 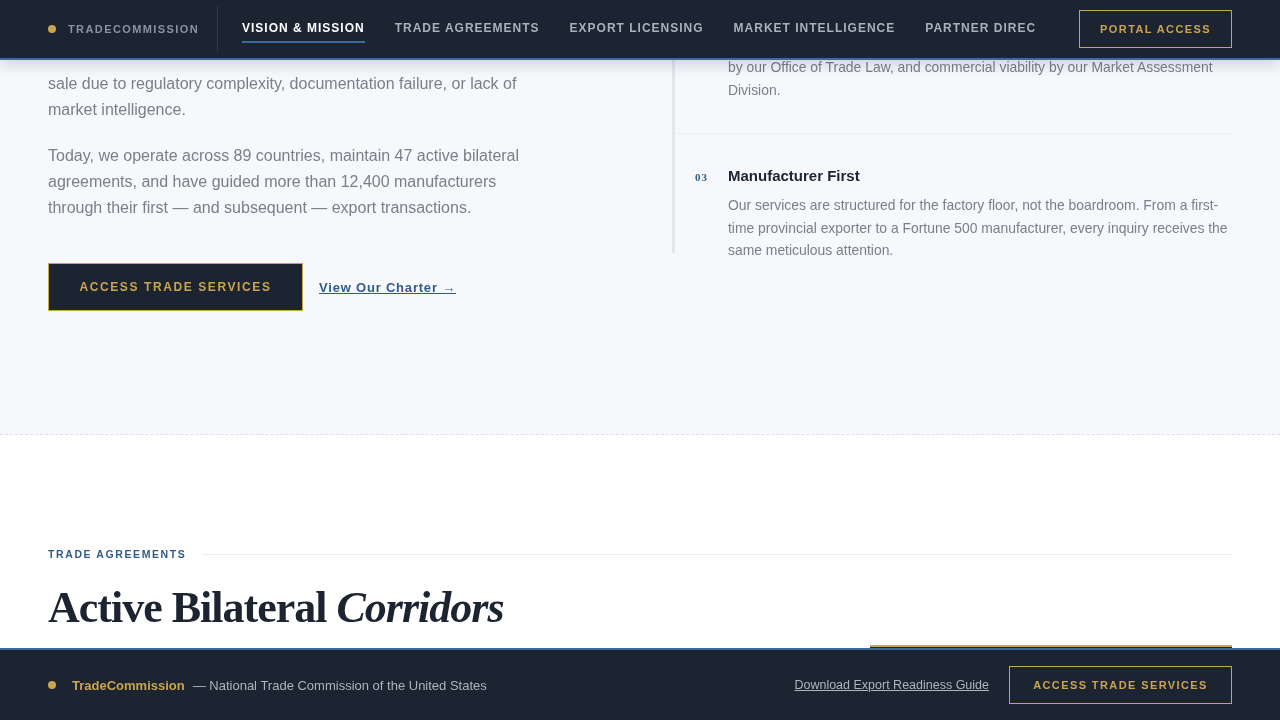 I want to click on body-paragraph: sale due to regulatory complexity, documentation failure, or lack of market intelligence., so click(x=283, y=97).